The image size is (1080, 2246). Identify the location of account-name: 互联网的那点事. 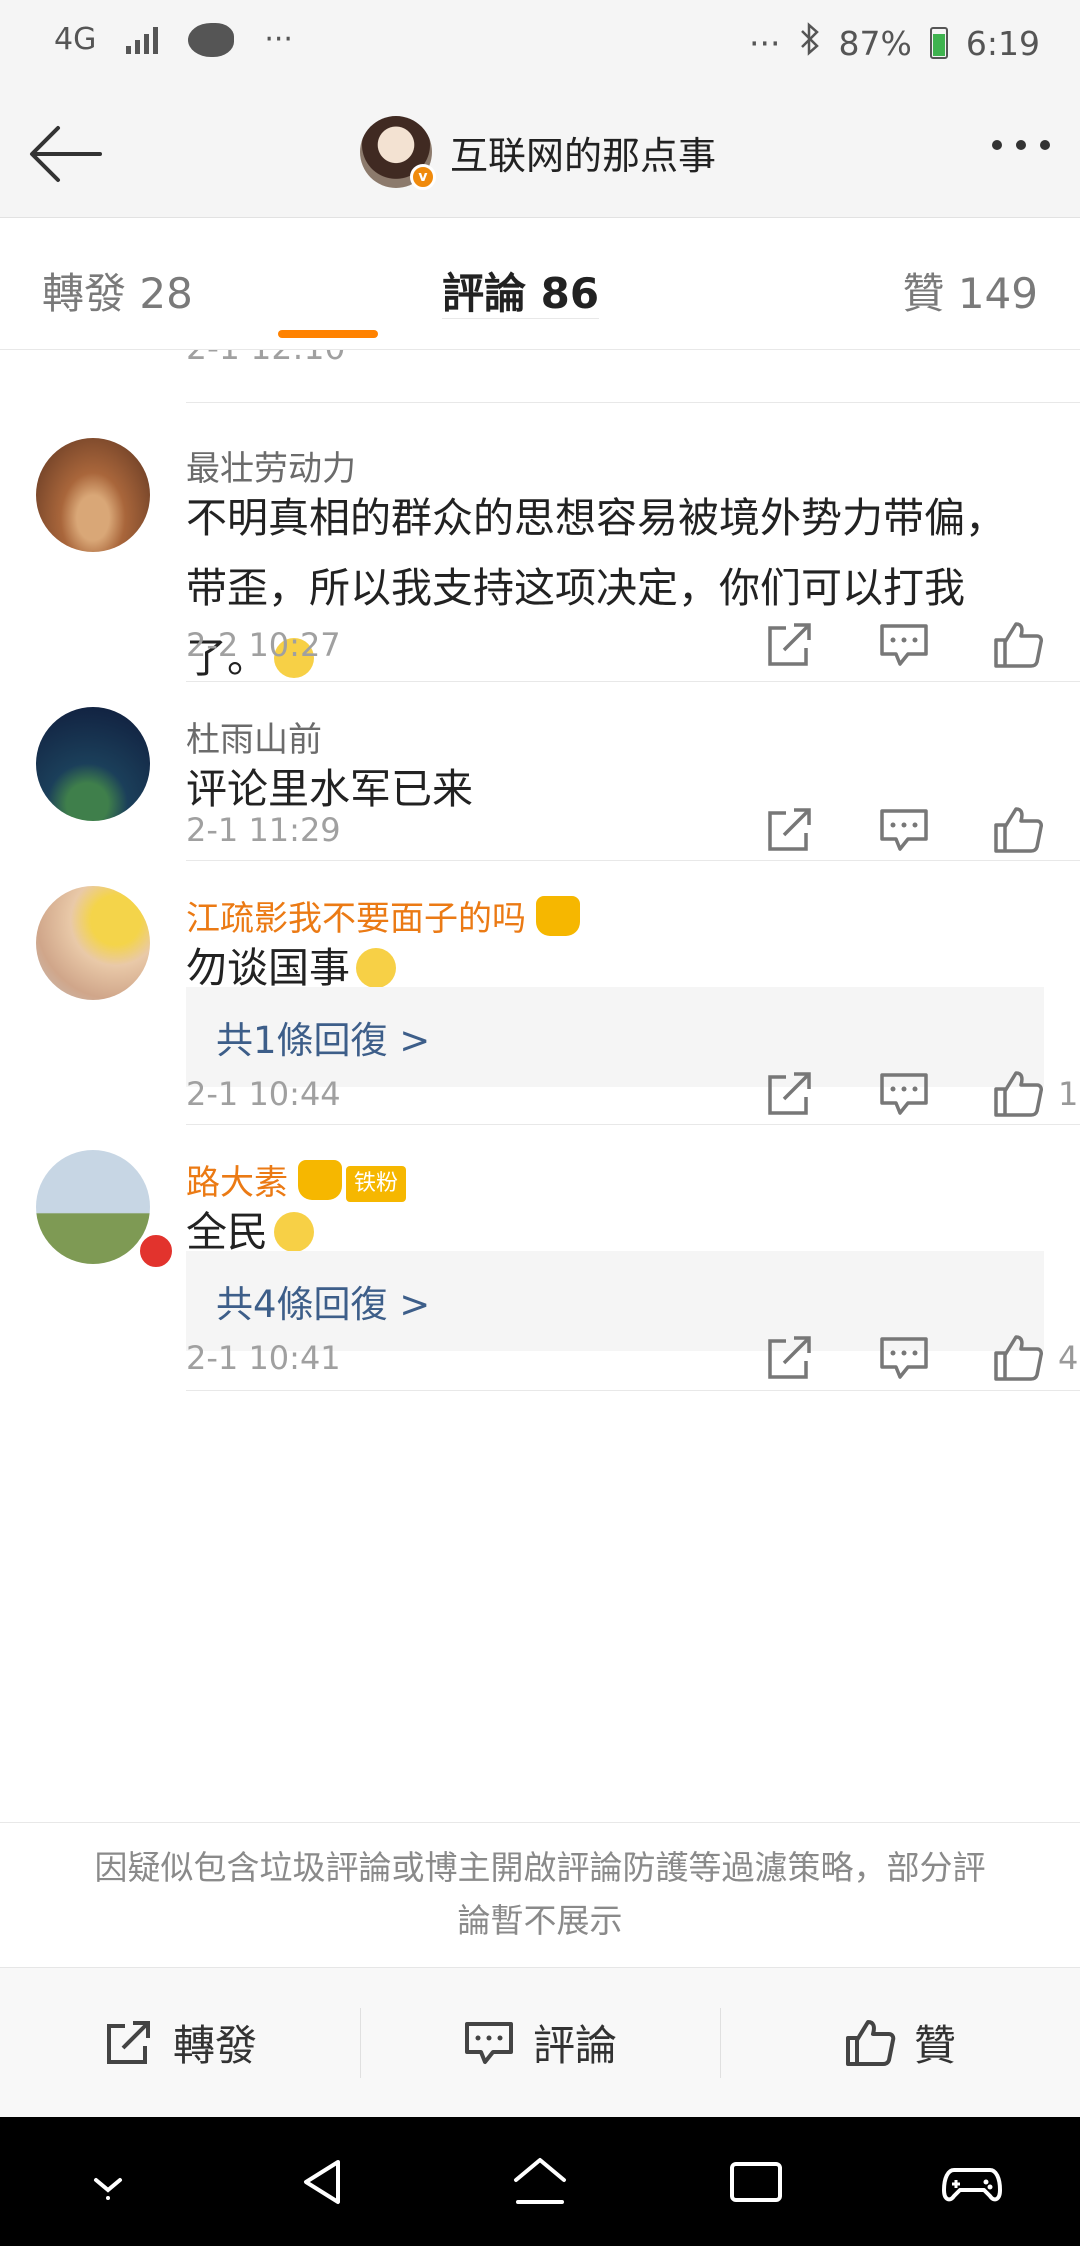
(583, 152).